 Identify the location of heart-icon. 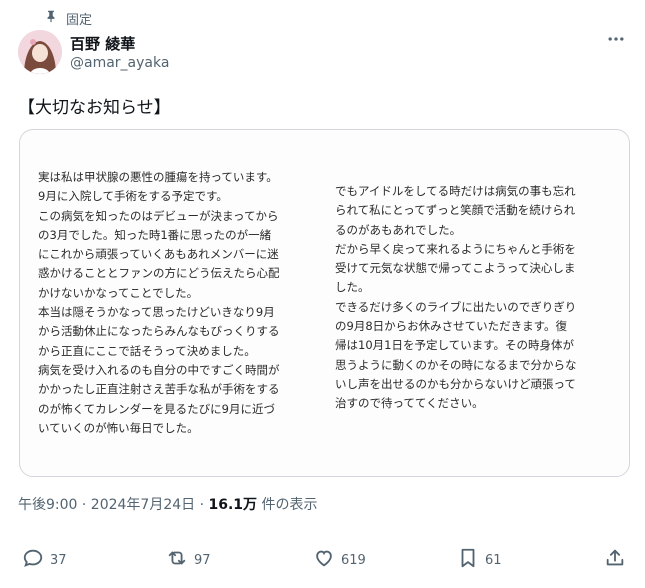
(324, 560).